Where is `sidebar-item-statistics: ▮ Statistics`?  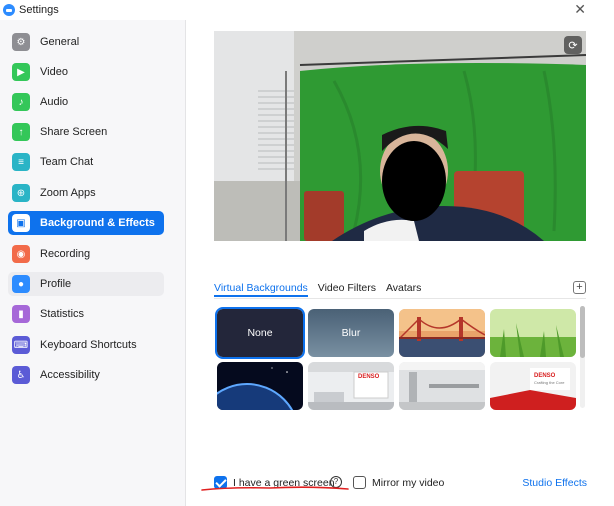
sidebar-item-statistics: ▮ Statistics is located at coordinates (86, 314).